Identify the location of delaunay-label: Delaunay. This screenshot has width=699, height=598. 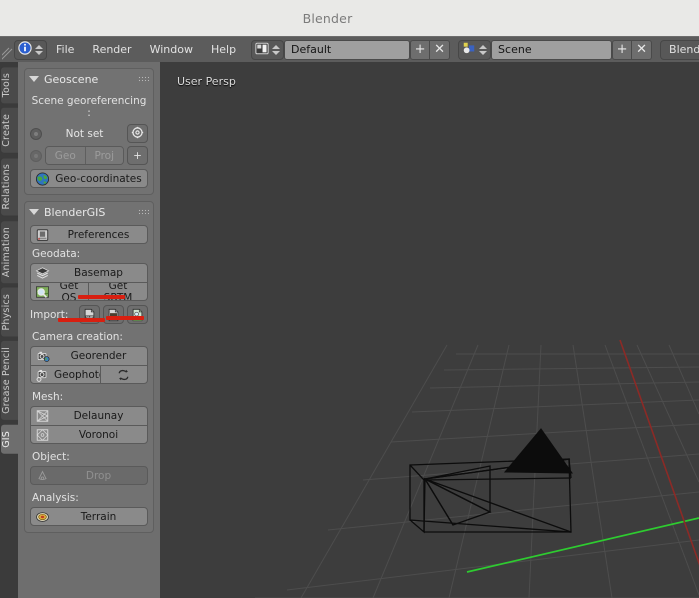
(98, 416).